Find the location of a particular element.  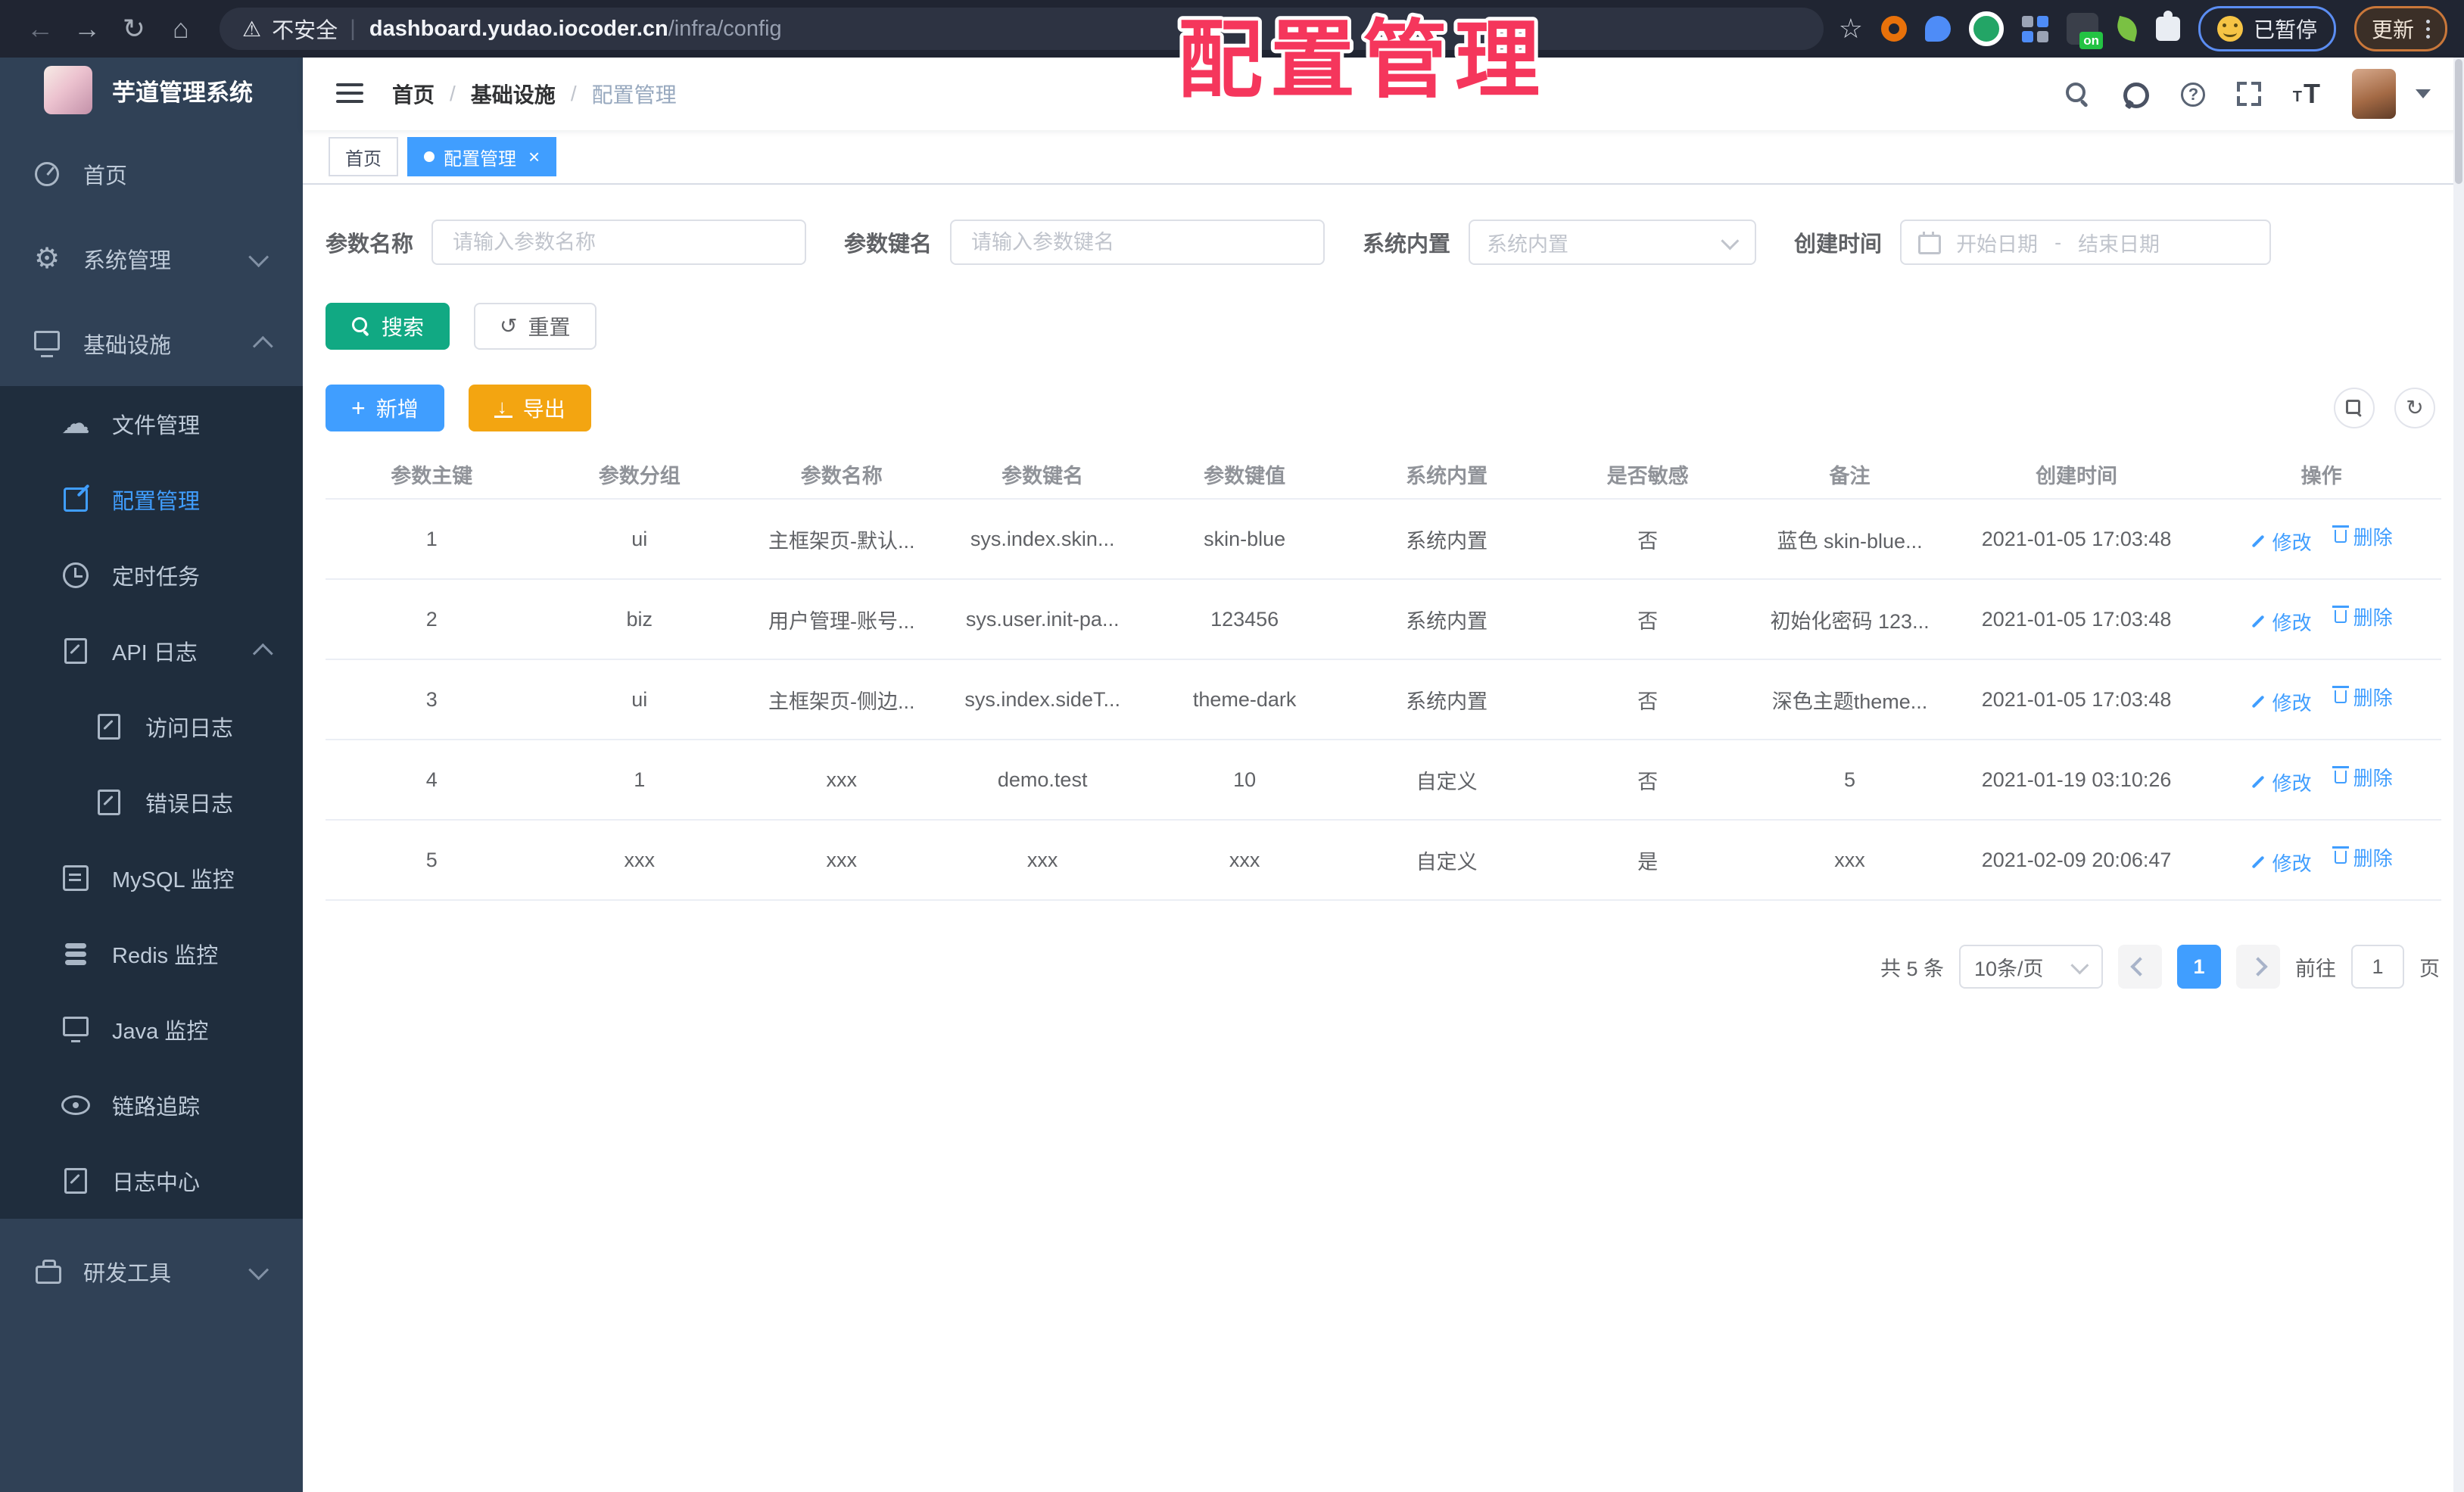

topbar-icons is located at coordinates (2247, 94).